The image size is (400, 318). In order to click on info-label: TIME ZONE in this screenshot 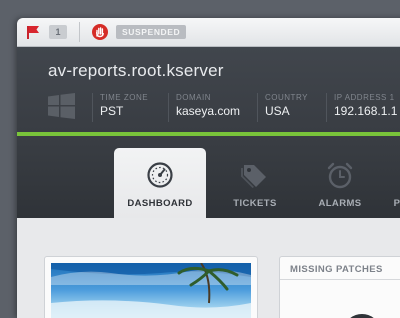, I will do `click(124, 97)`.